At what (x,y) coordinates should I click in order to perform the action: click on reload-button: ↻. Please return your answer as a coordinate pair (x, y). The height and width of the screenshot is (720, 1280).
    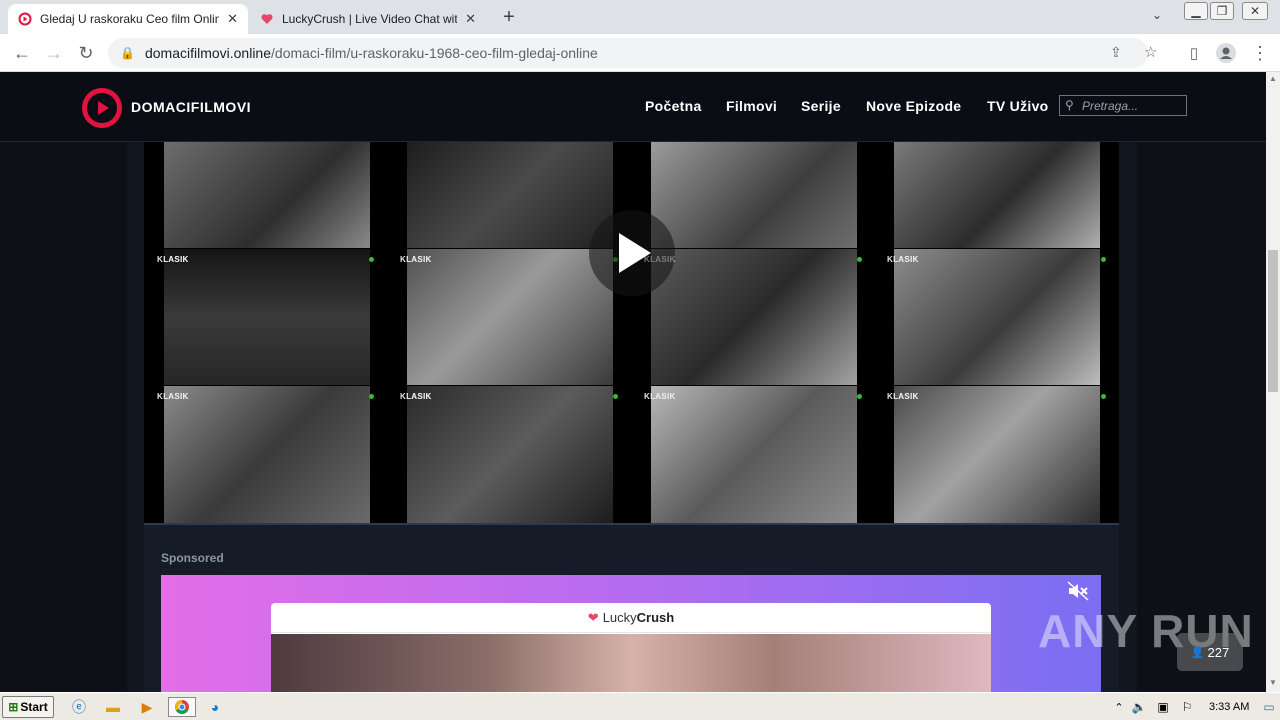
    Looking at the image, I should click on (86, 53).